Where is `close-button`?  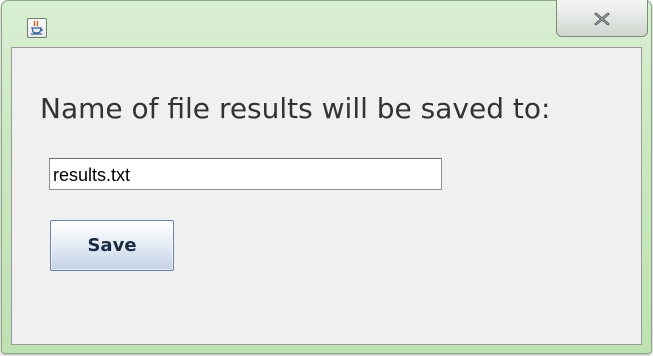
close-button is located at coordinates (602, 18).